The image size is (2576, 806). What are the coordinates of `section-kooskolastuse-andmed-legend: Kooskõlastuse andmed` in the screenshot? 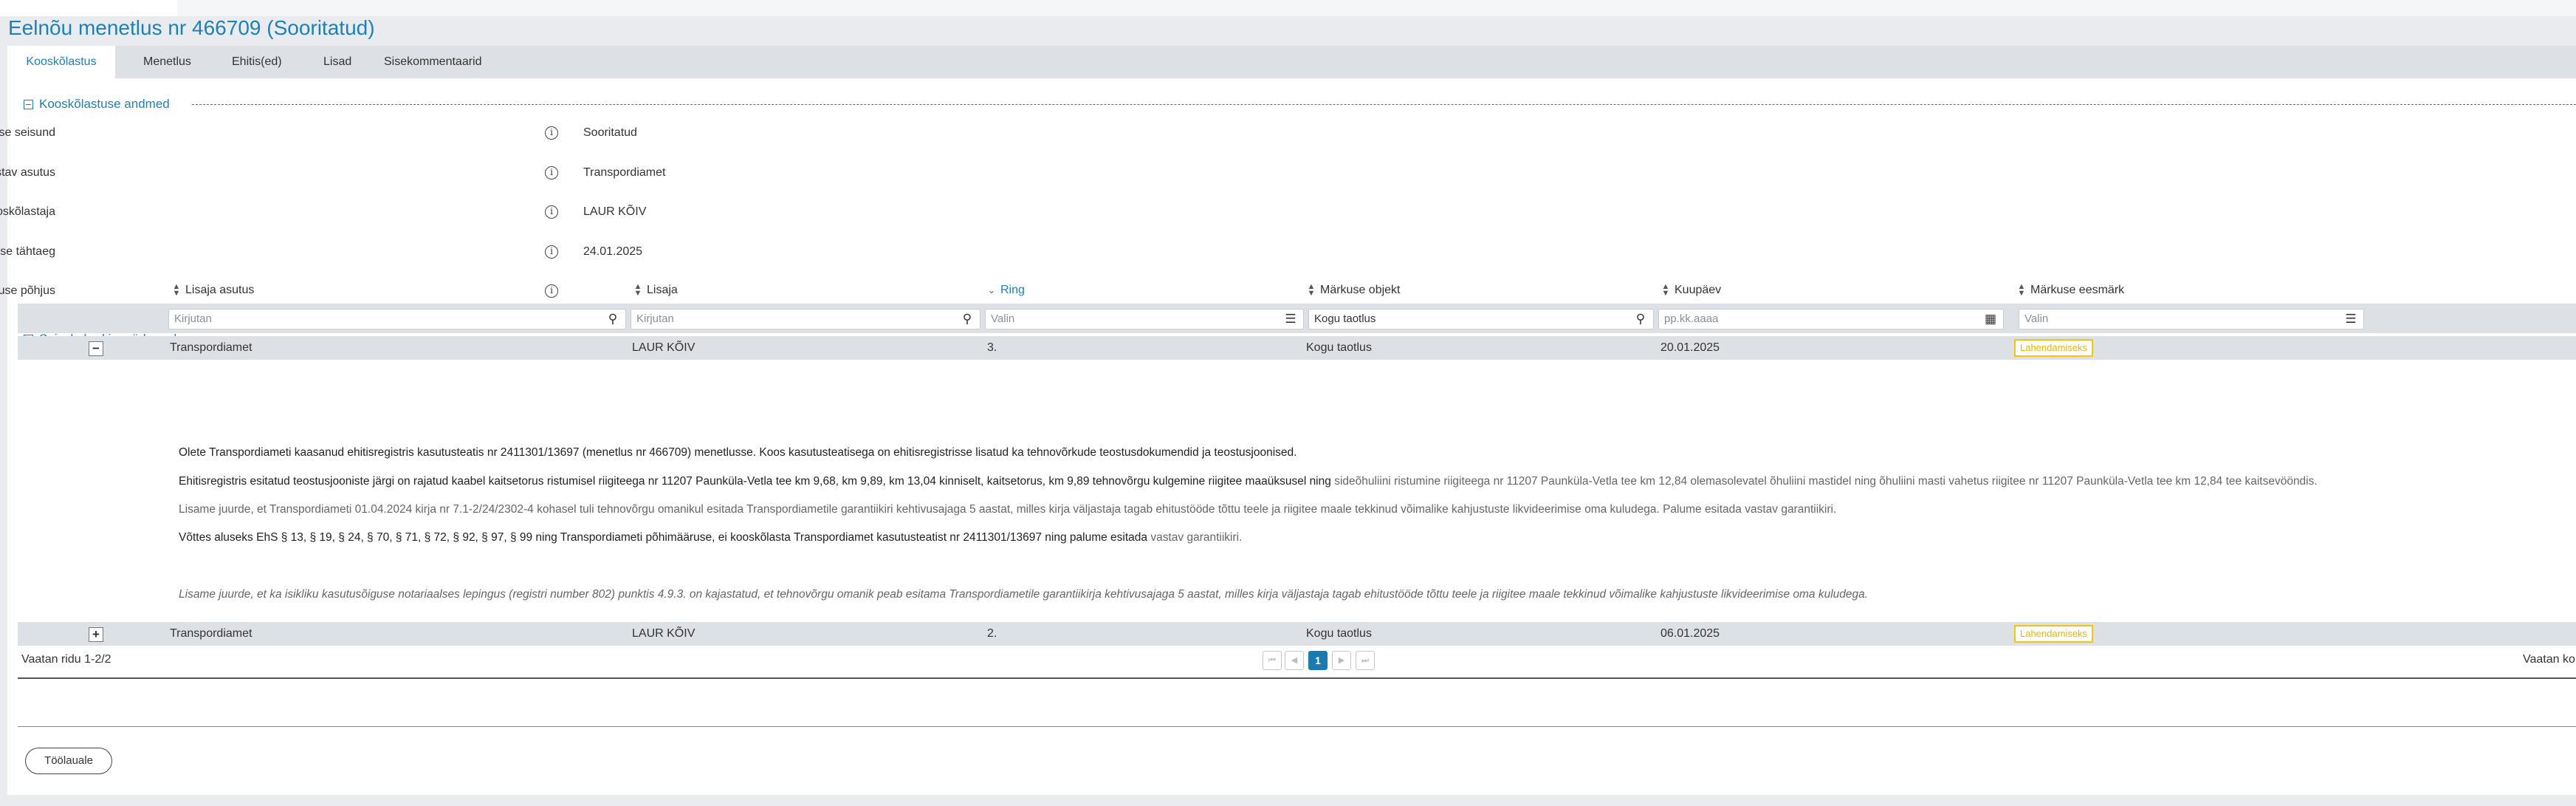 It's located at (97, 104).